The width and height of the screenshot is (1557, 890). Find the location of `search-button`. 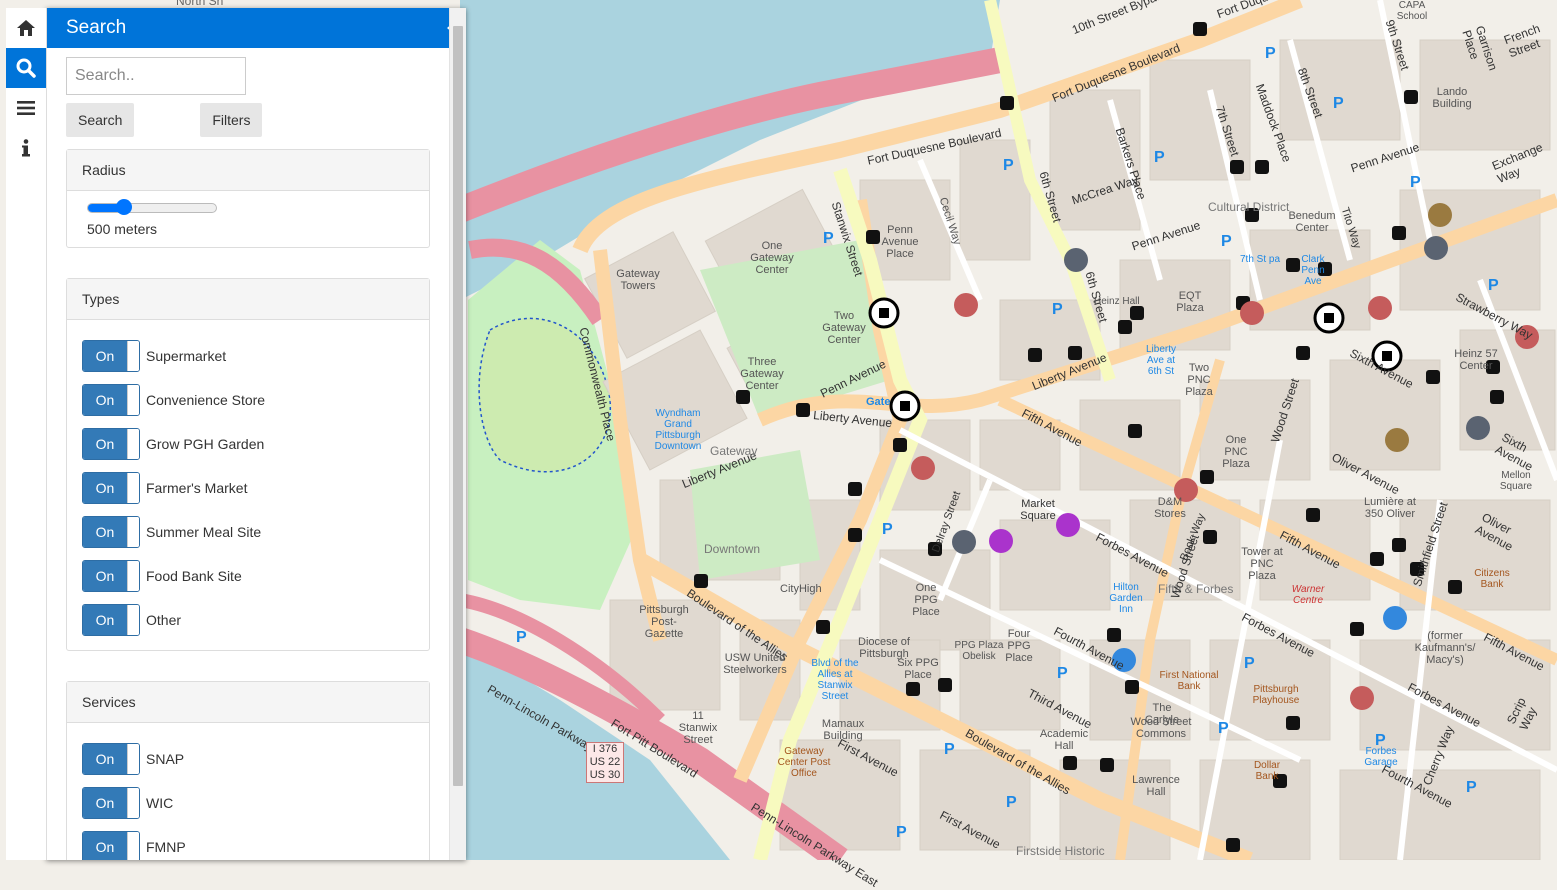

search-button is located at coordinates (26, 68).